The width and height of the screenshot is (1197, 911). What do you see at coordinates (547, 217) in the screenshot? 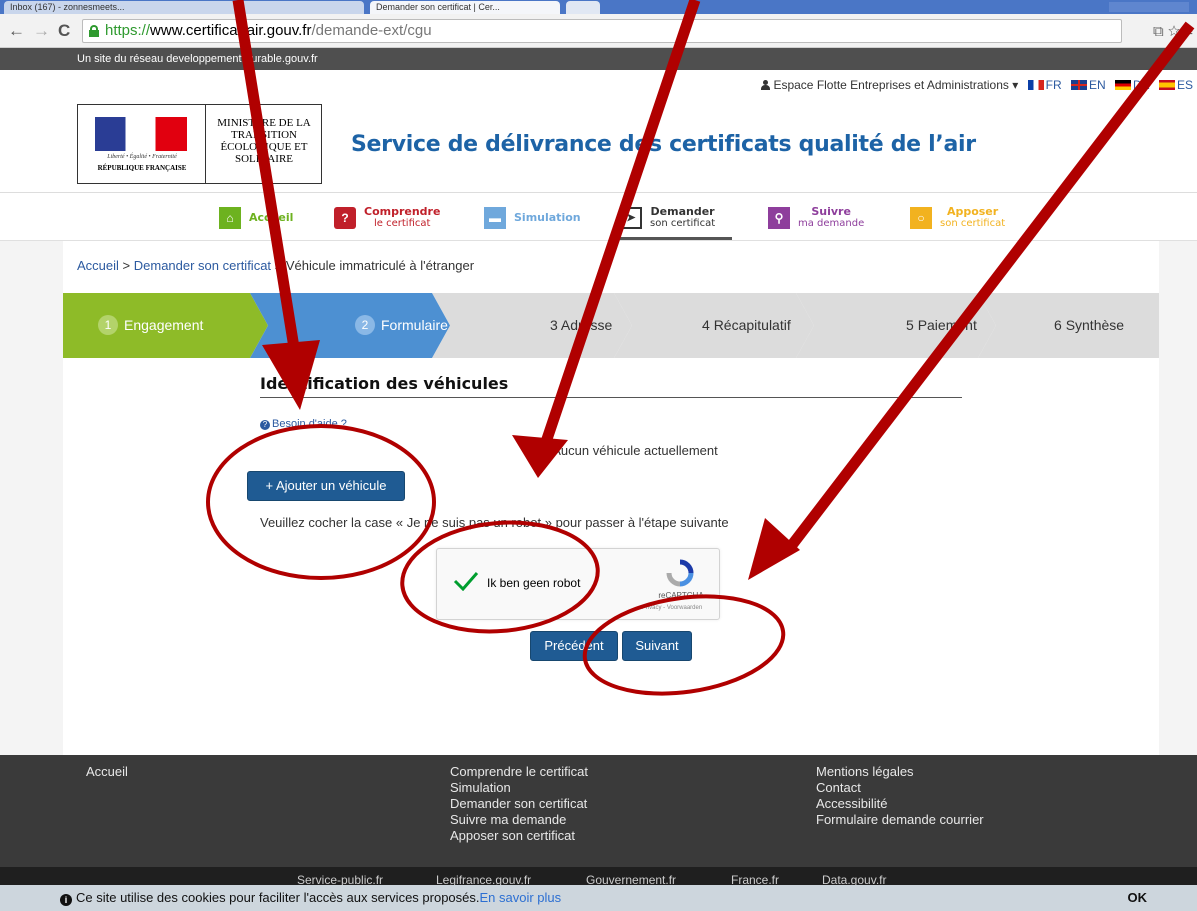
I see `menu-label: Simulation` at bounding box center [547, 217].